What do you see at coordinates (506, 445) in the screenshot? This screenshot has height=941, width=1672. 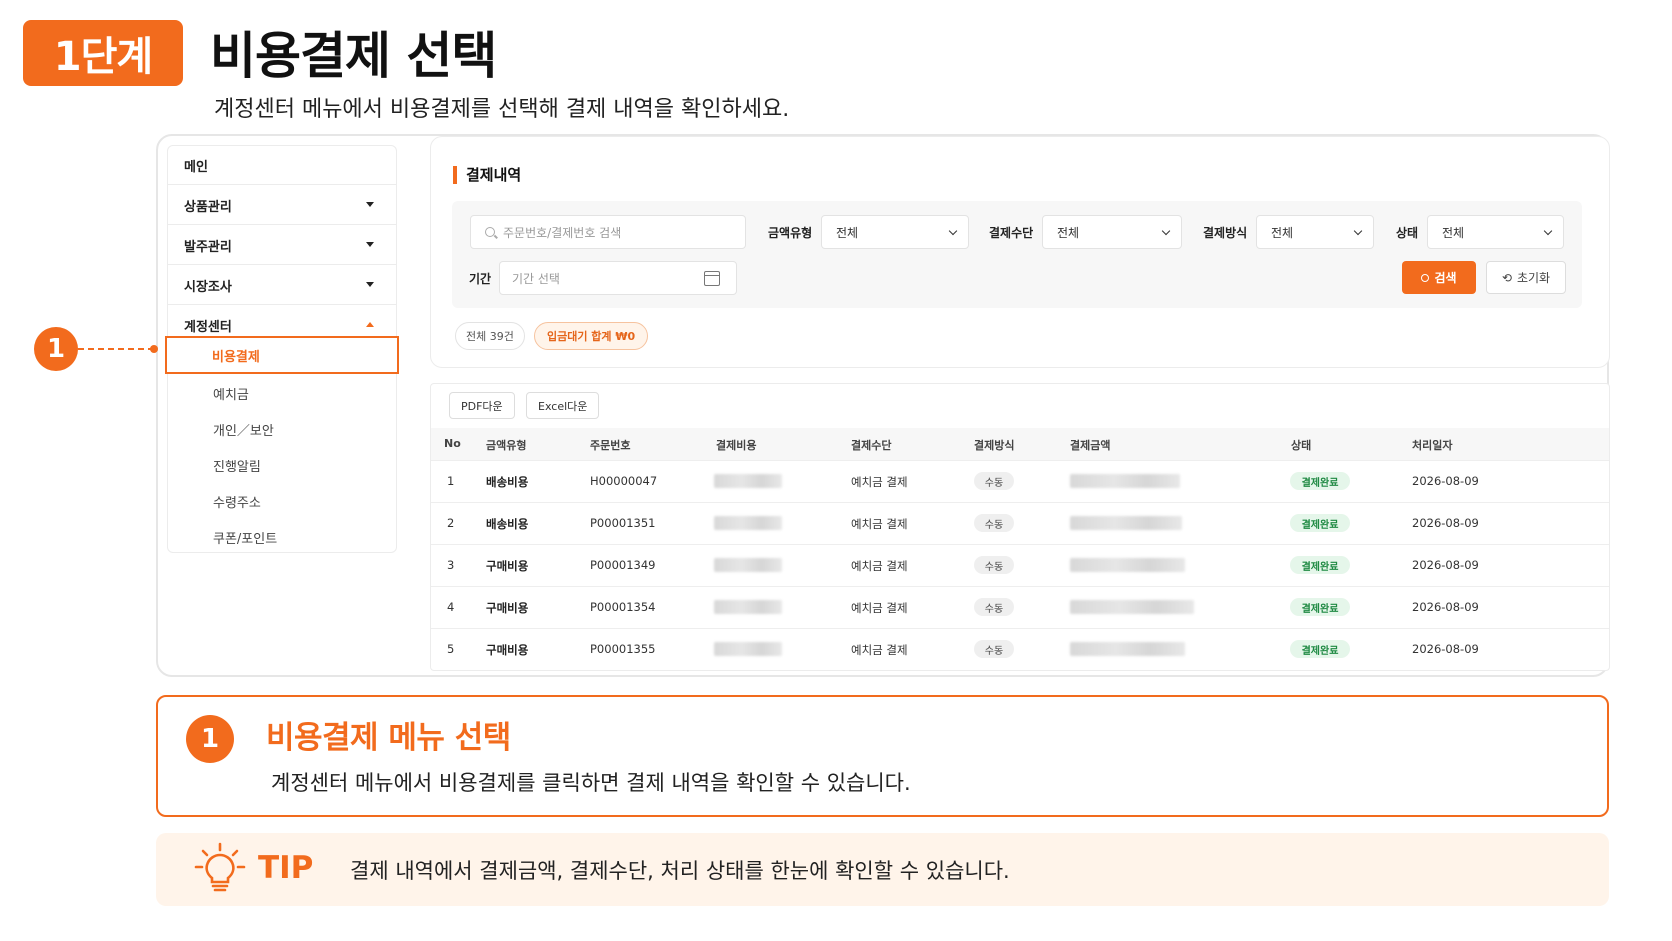 I see `column-header: 금액유형` at bounding box center [506, 445].